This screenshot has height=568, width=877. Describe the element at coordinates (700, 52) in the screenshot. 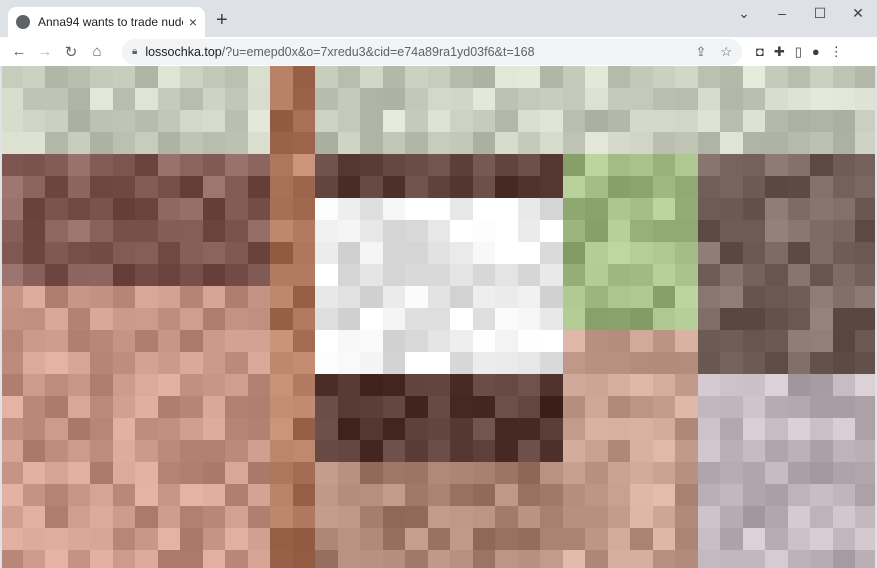

I see `share-icon: ⇪` at that location.